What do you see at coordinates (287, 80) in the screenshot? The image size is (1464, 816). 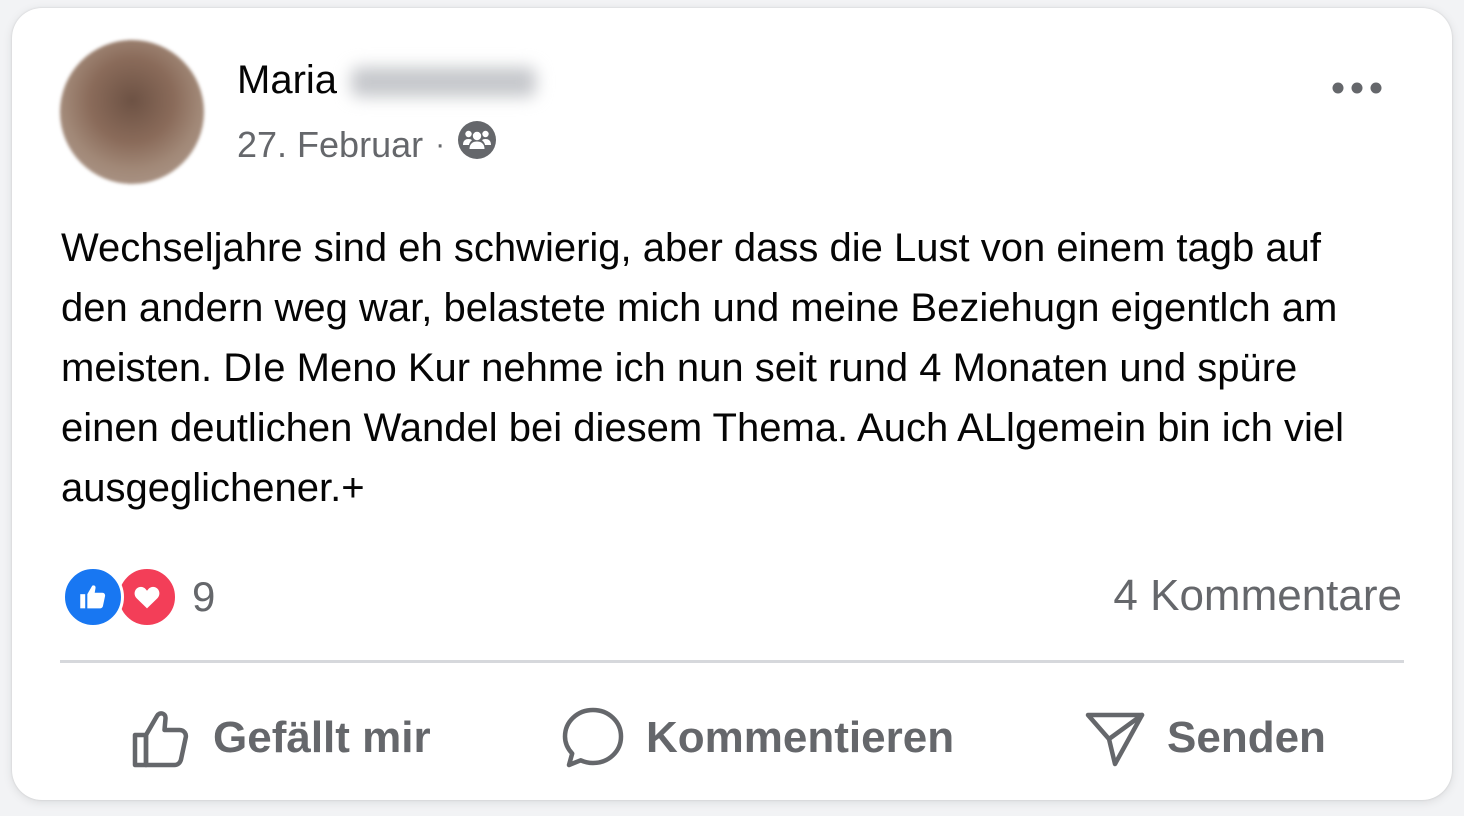 I see `author-first-name: Maria` at bounding box center [287, 80].